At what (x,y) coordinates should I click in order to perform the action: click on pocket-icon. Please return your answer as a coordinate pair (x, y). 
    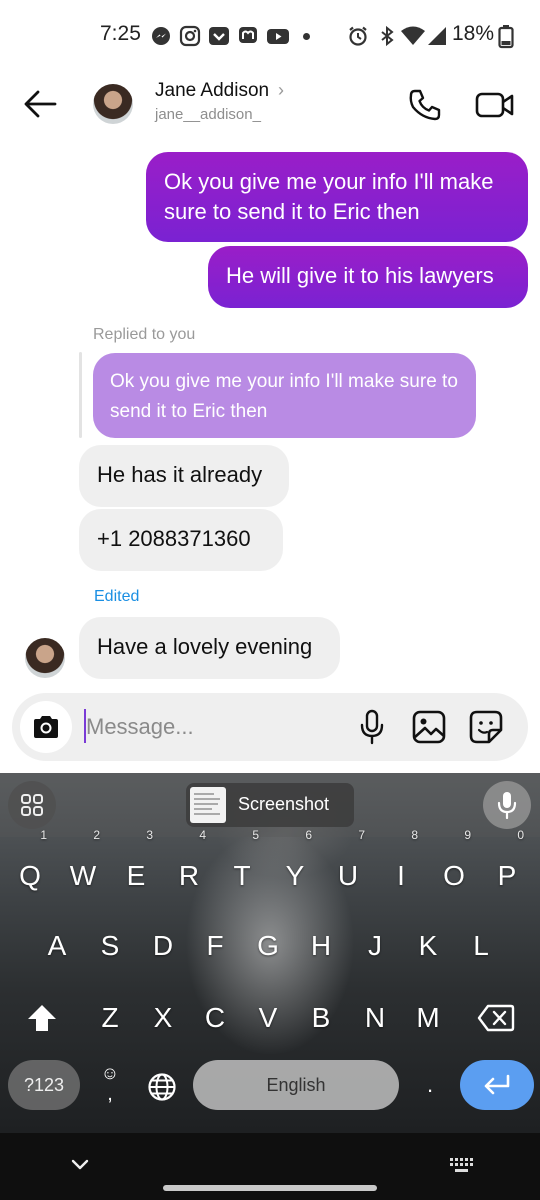
    Looking at the image, I should click on (219, 36).